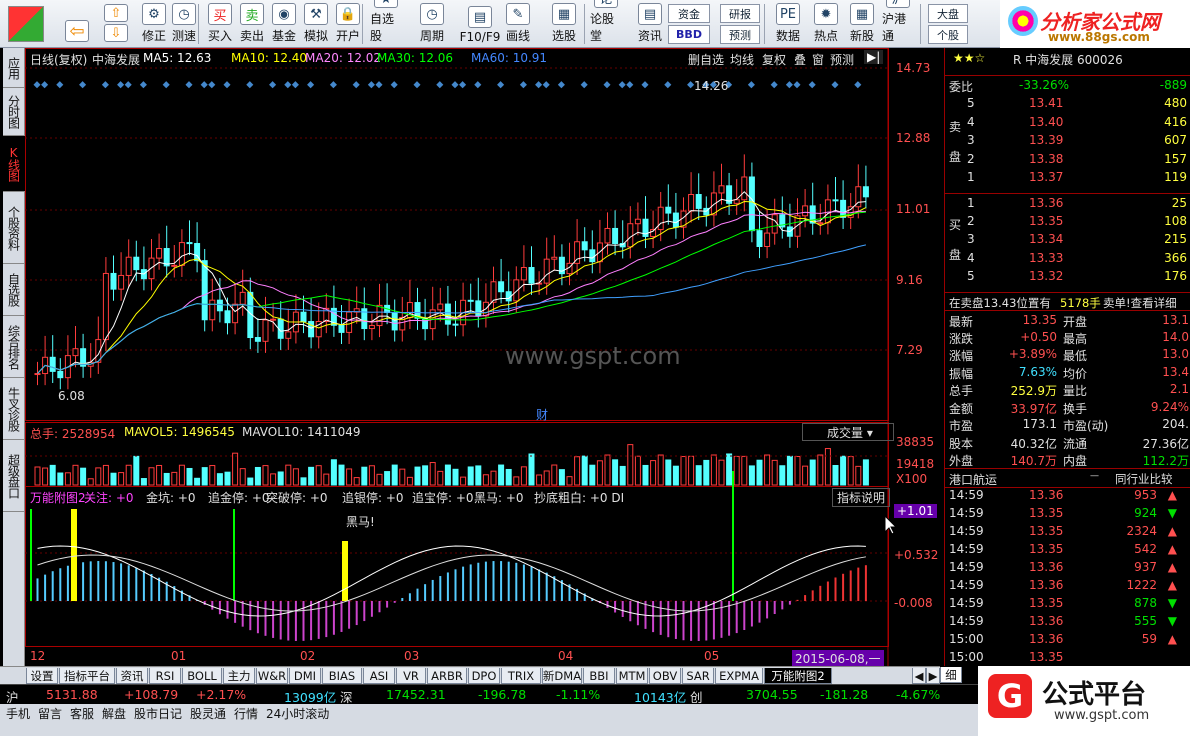  I want to click on sidetab-7: 超级盘口, so click(14, 476).